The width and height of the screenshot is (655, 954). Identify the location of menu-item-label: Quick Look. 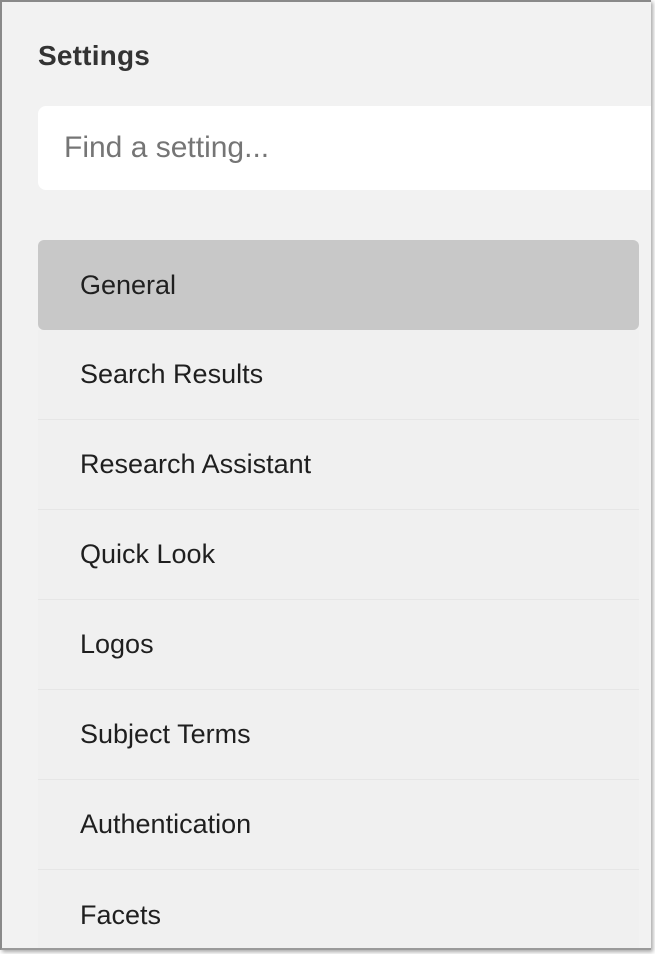
(148, 554).